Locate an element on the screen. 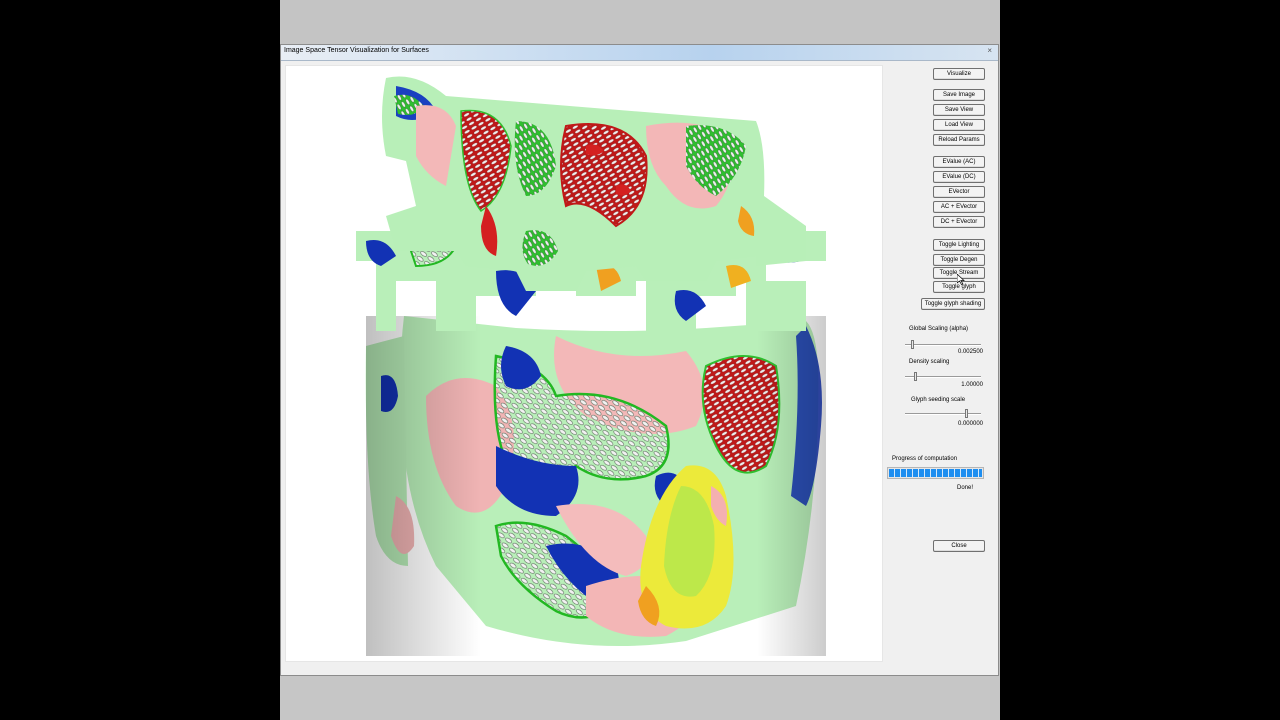  density-scaling-slider is located at coordinates (915, 376).